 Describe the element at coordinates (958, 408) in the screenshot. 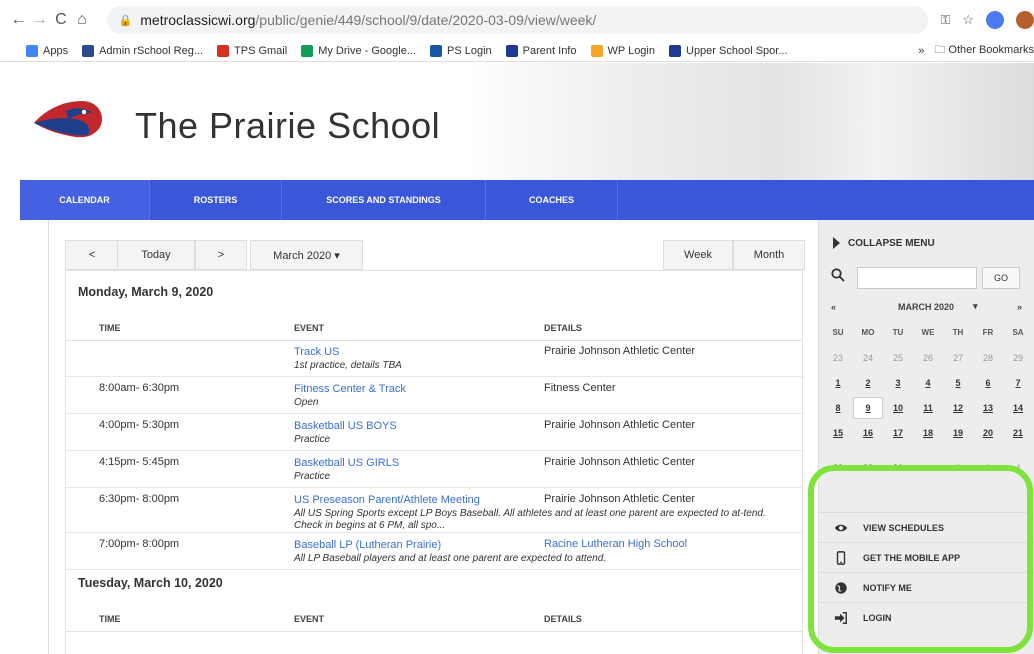

I see `calendar-day: 12` at that location.